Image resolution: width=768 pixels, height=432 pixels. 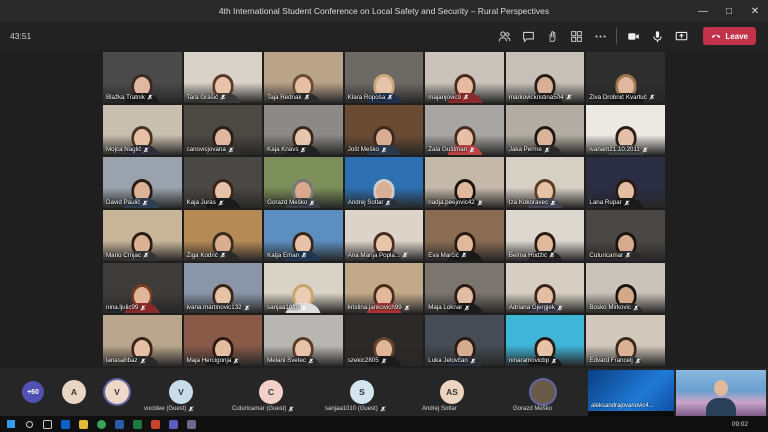 I want to click on participant-name: Mario Crnjac, so click(x=124, y=255).